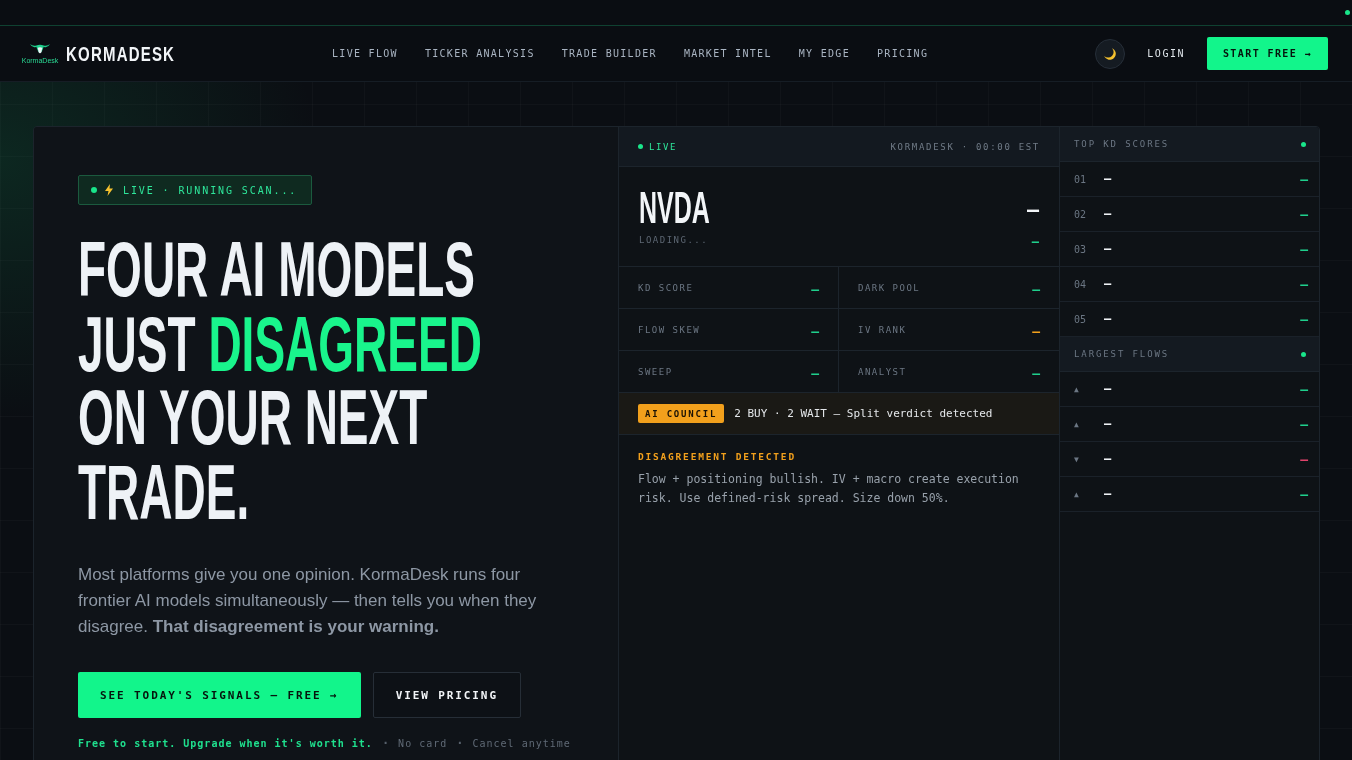  Describe the element at coordinates (1081, 179) in the screenshot. I see `rank-number: 01` at that location.